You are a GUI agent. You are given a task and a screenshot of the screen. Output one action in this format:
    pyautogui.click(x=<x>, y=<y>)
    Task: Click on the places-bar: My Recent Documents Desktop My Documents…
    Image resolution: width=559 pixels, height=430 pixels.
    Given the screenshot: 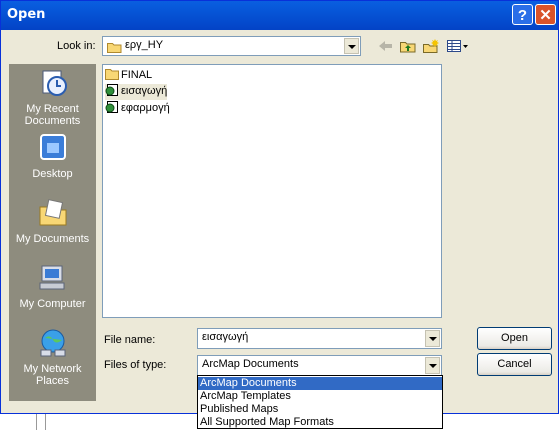 What is the action you would take?
    pyautogui.click(x=52, y=232)
    